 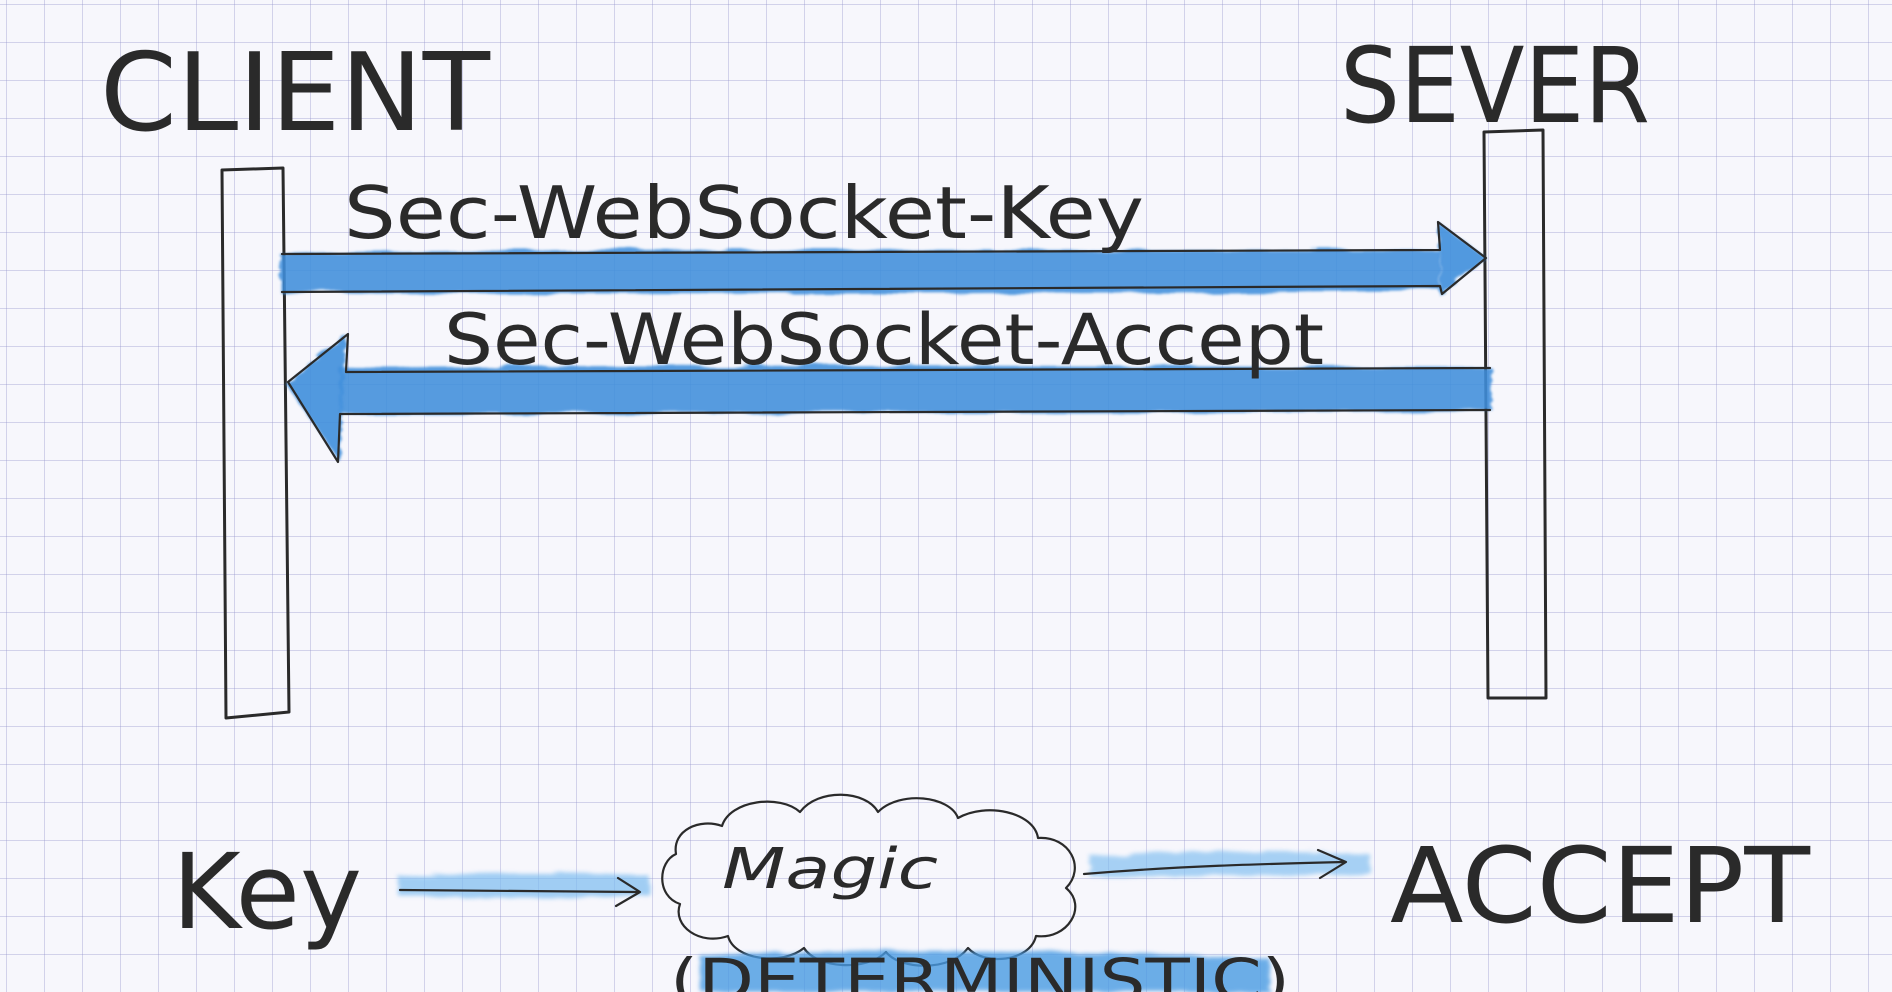 I want to click on server-label: SEVER, so click(x=1495, y=86).